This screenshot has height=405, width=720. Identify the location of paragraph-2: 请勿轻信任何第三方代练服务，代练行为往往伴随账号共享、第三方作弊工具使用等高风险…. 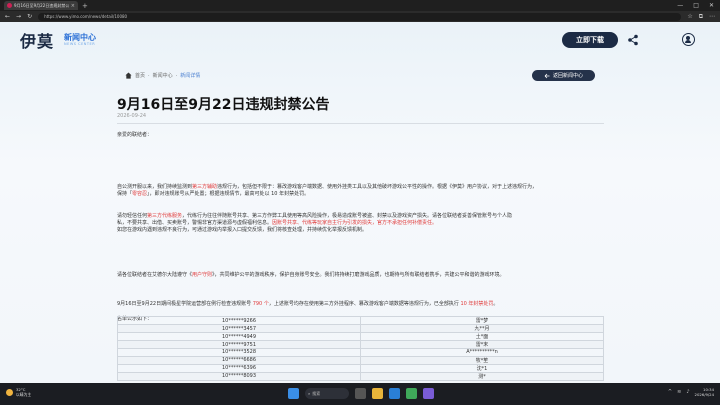
(315, 223).